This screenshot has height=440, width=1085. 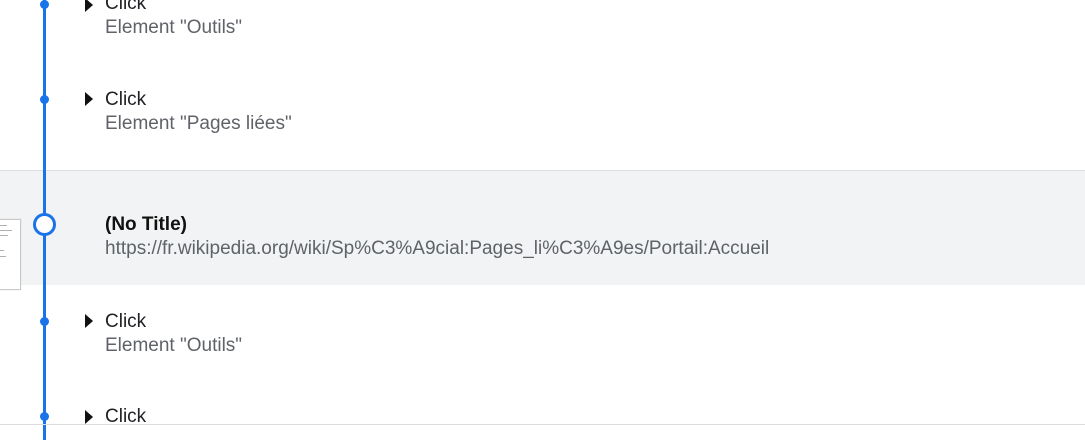 What do you see at coordinates (542, 424) in the screenshot?
I see `divider` at bounding box center [542, 424].